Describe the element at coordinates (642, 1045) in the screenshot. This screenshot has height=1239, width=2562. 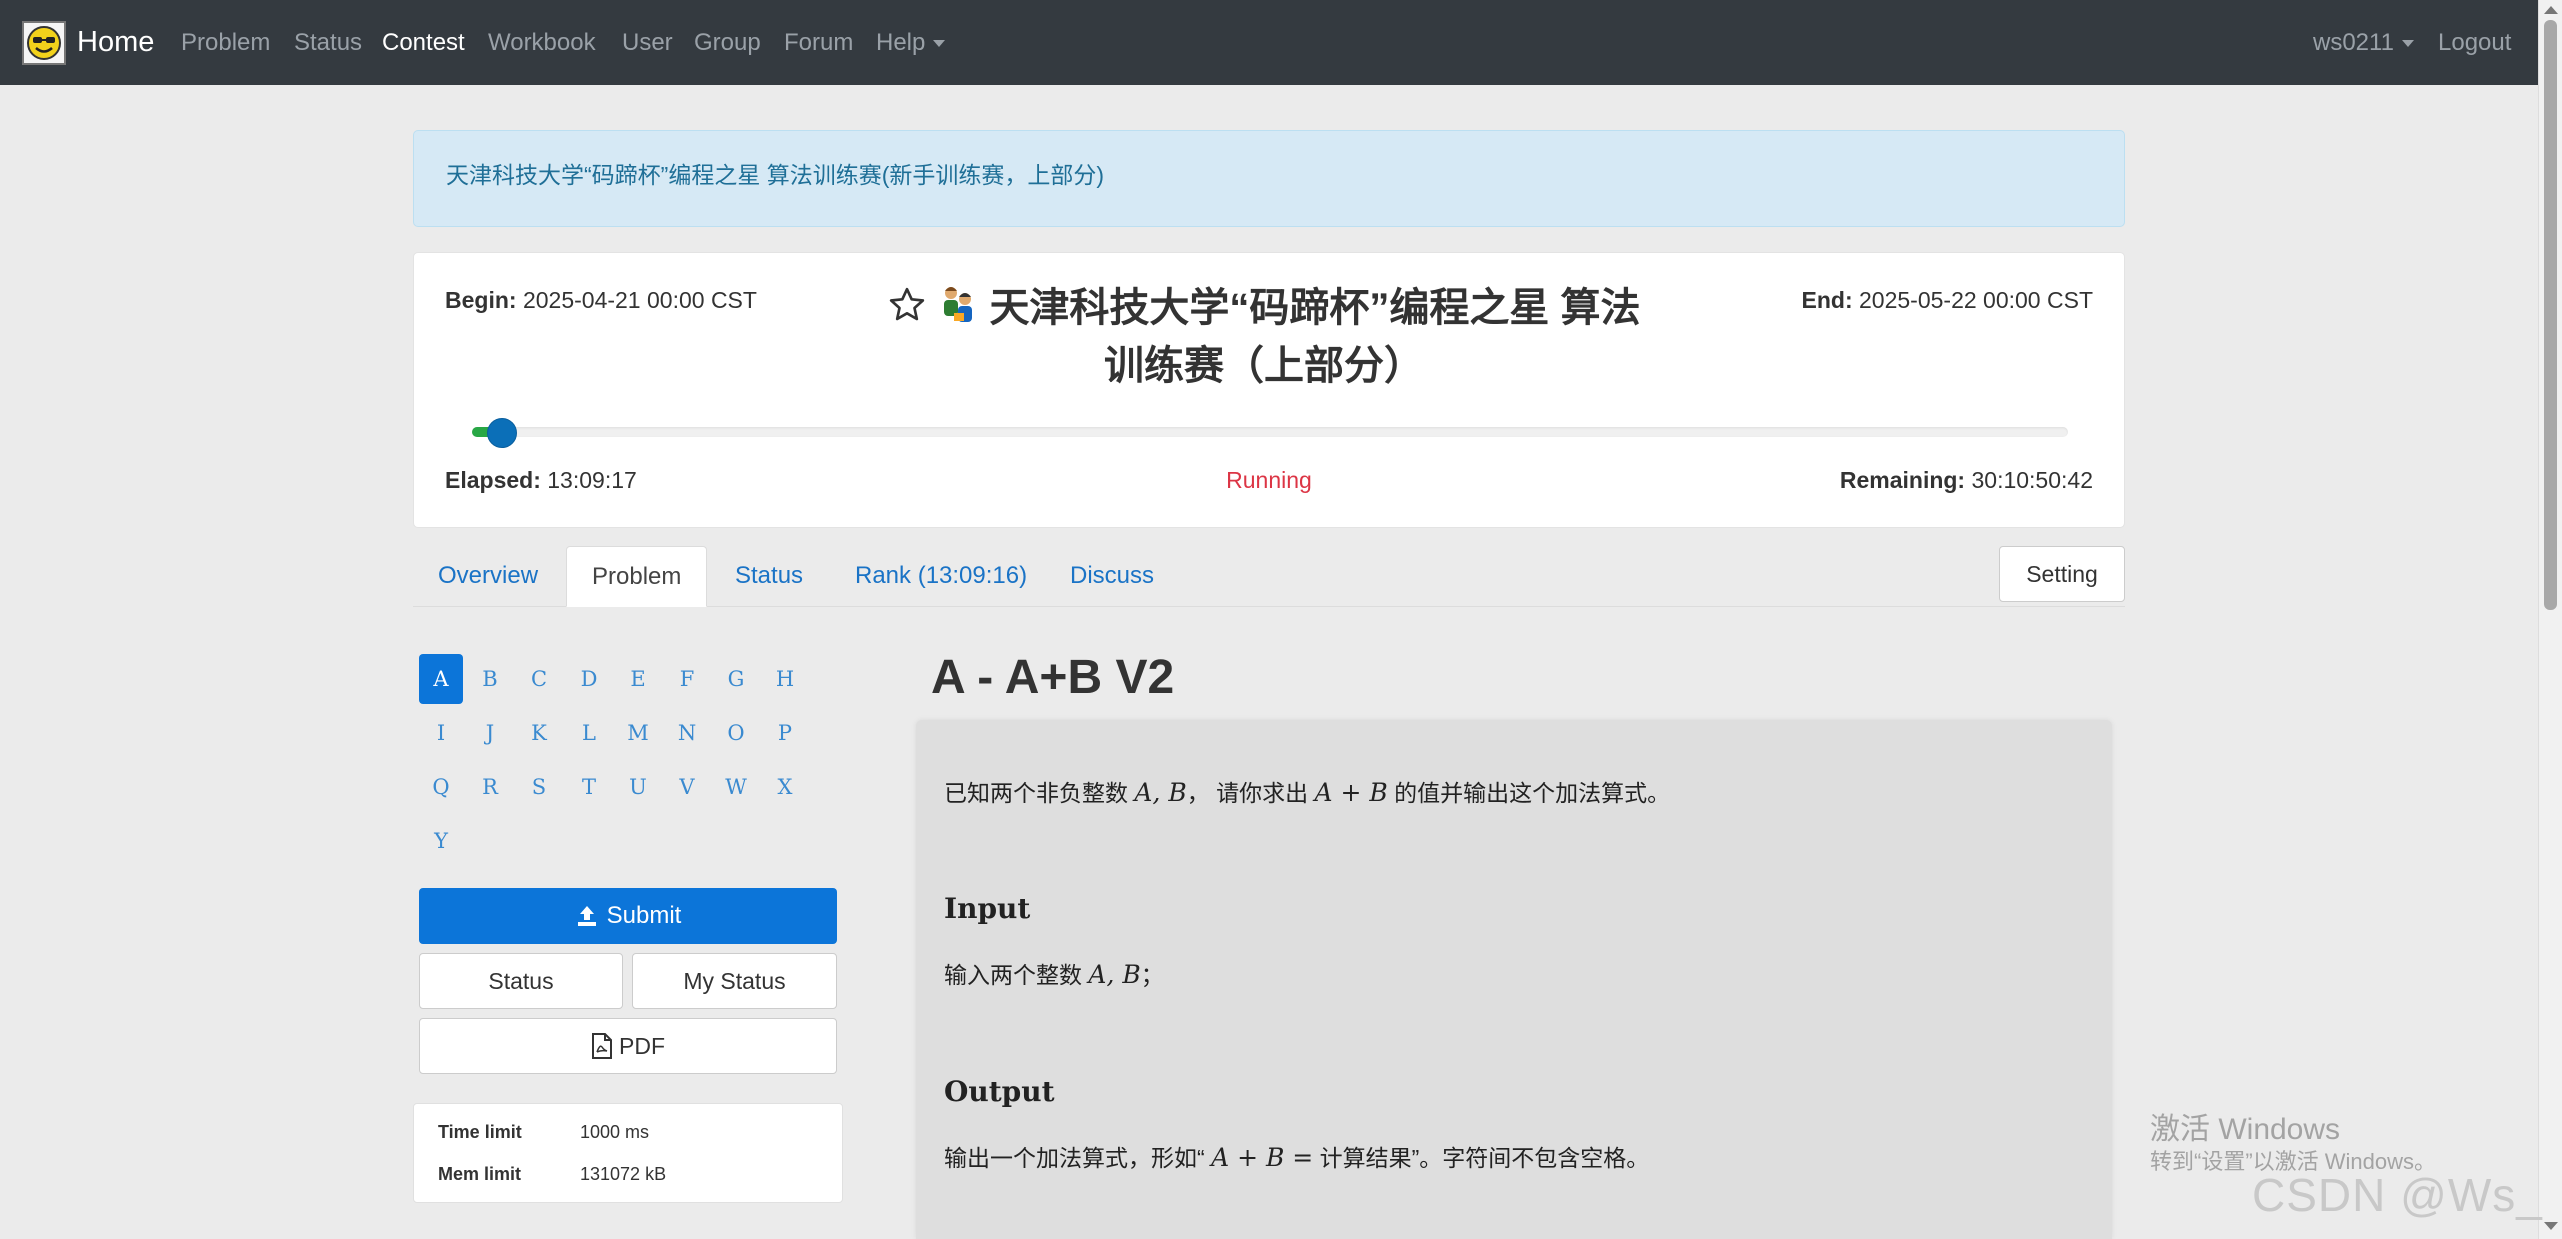
I see `pdf-label: PDF` at that location.